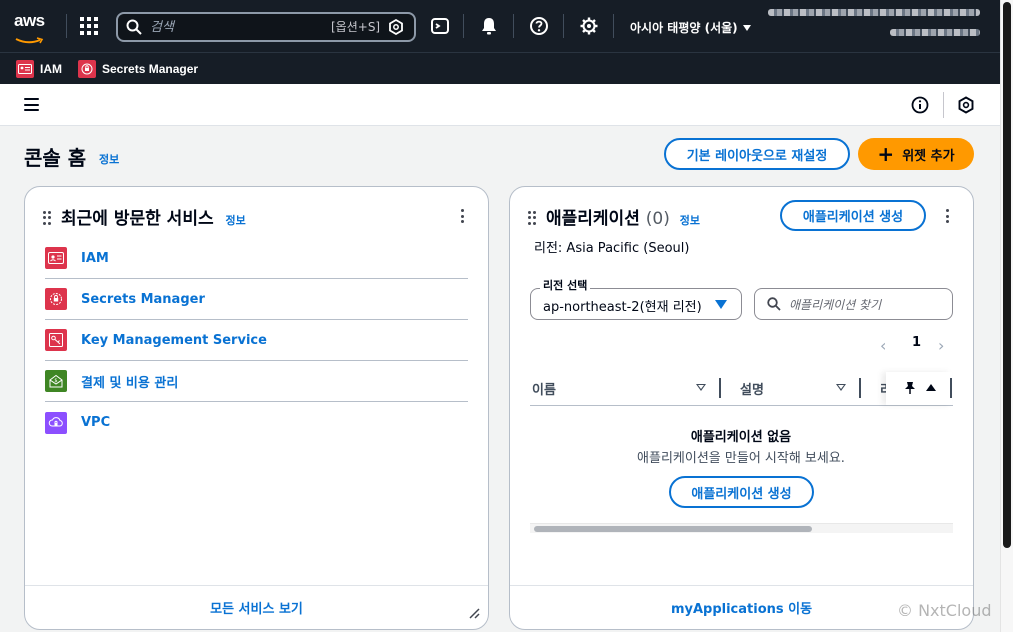 This screenshot has width=1013, height=632. What do you see at coordinates (56, 258) in the screenshot?
I see `iam-icon` at bounding box center [56, 258].